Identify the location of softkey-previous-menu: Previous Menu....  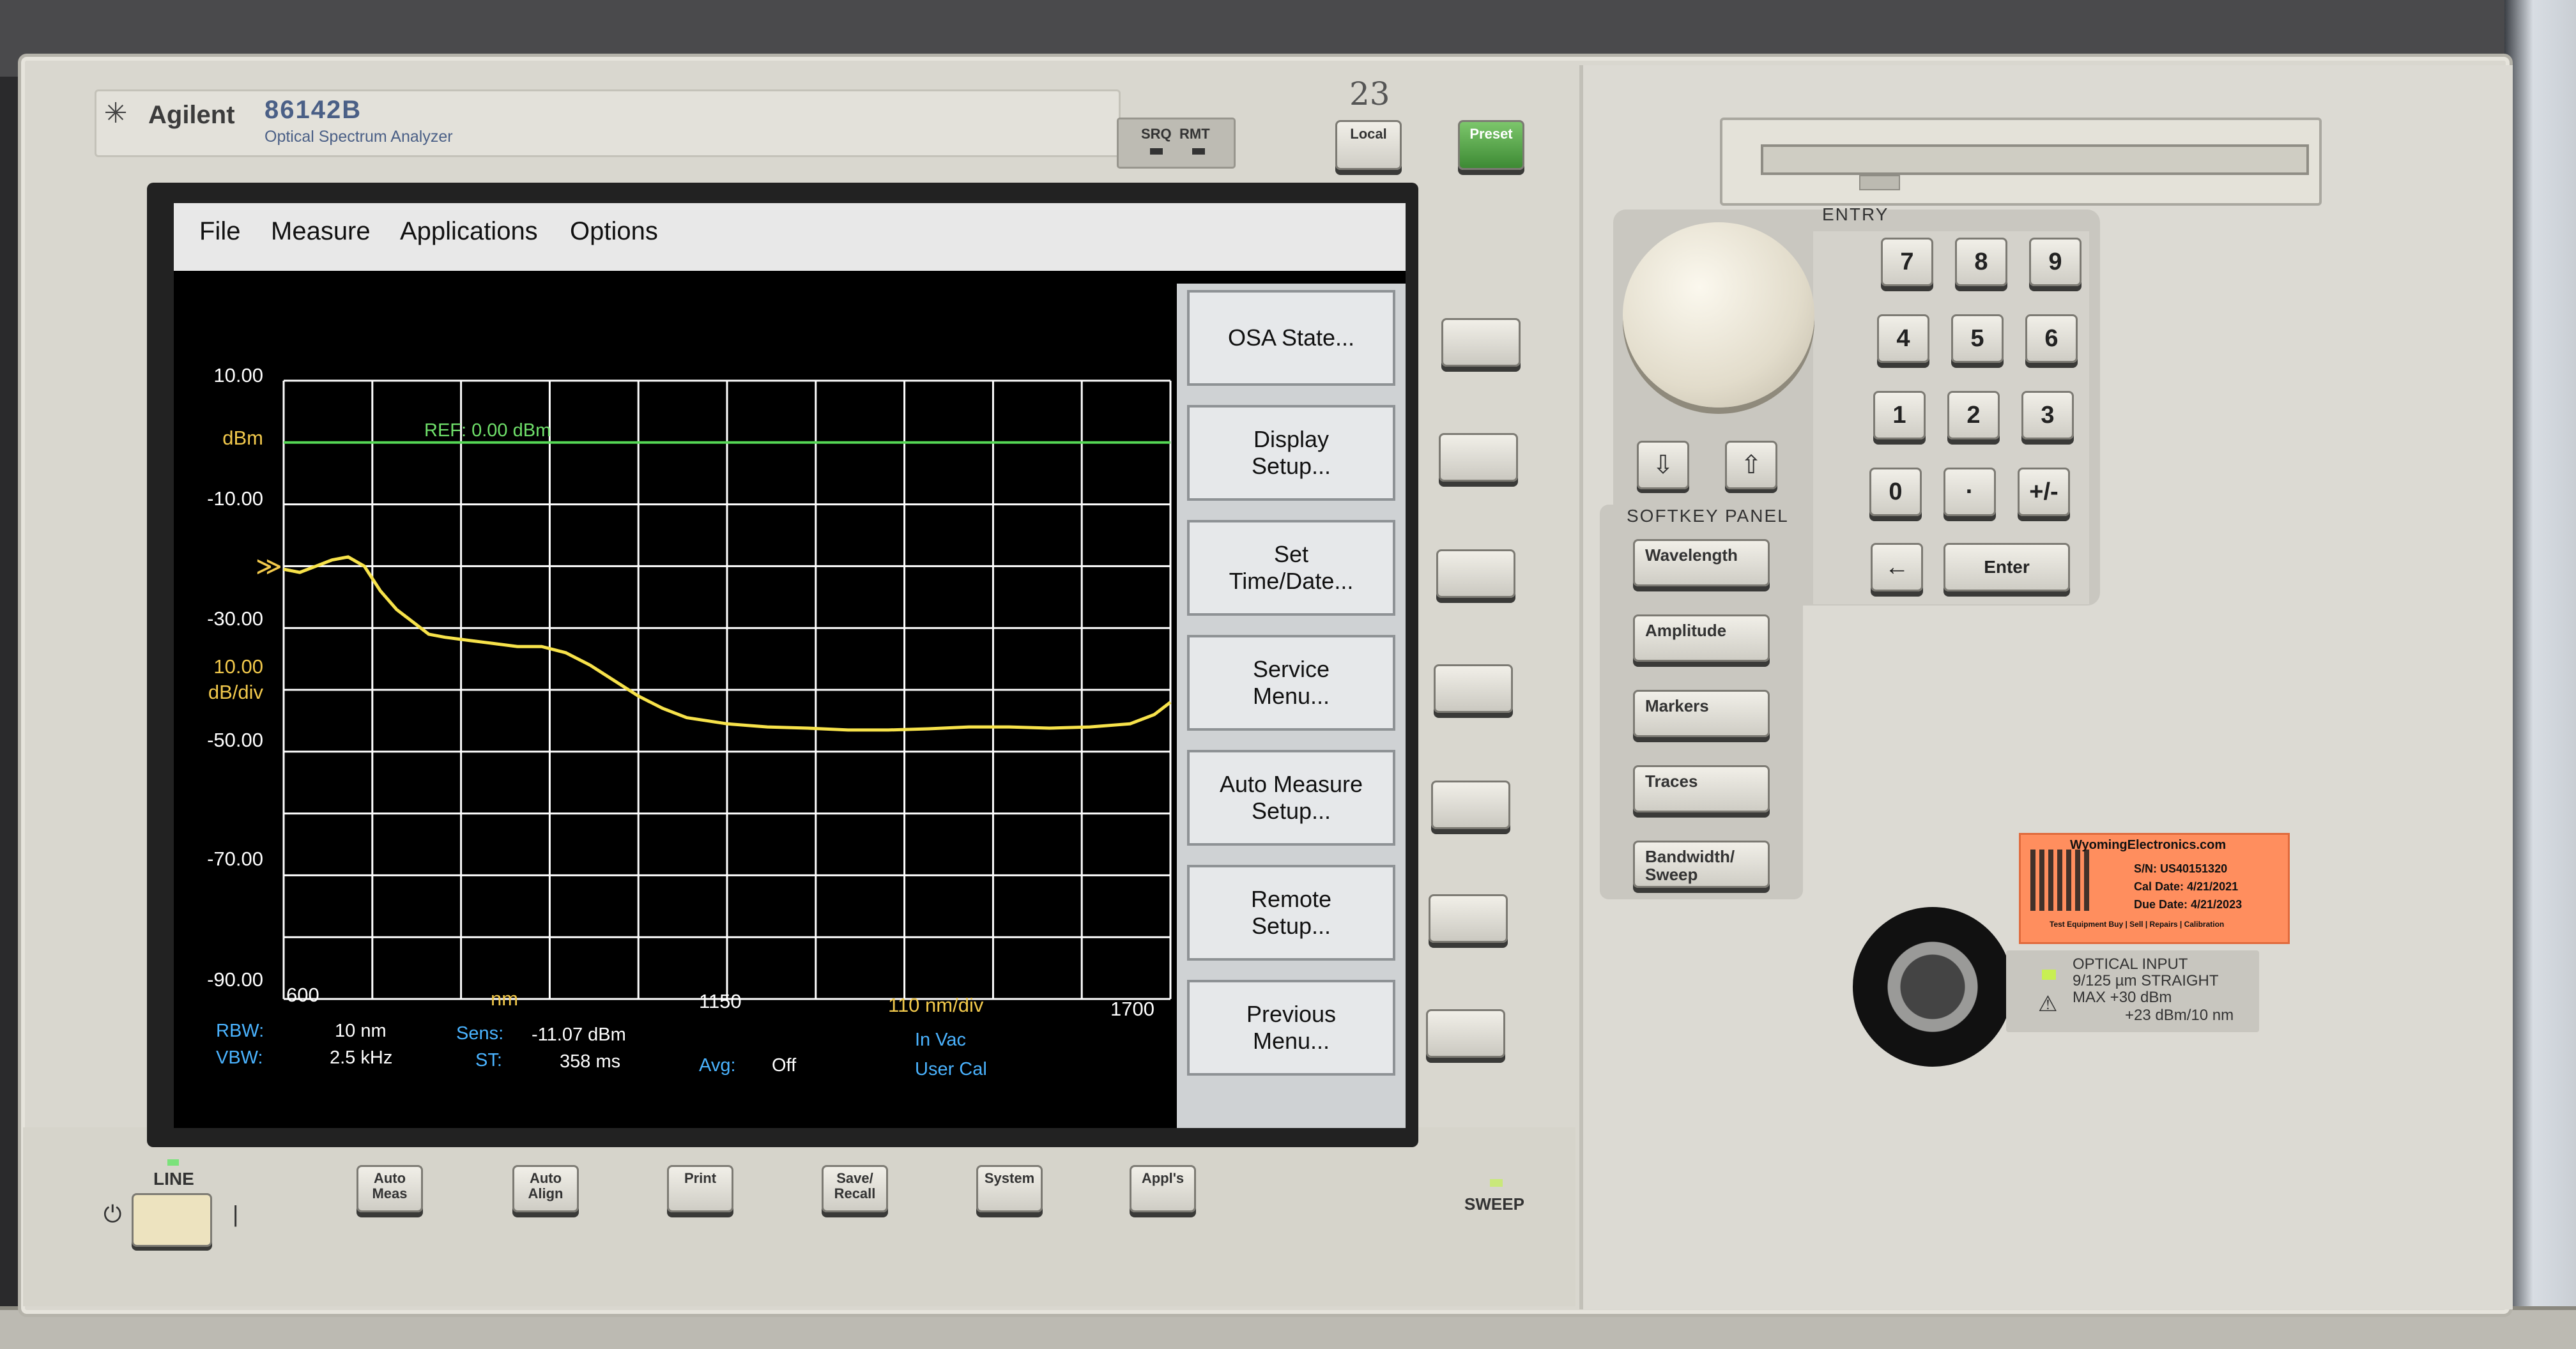
(1291, 1028).